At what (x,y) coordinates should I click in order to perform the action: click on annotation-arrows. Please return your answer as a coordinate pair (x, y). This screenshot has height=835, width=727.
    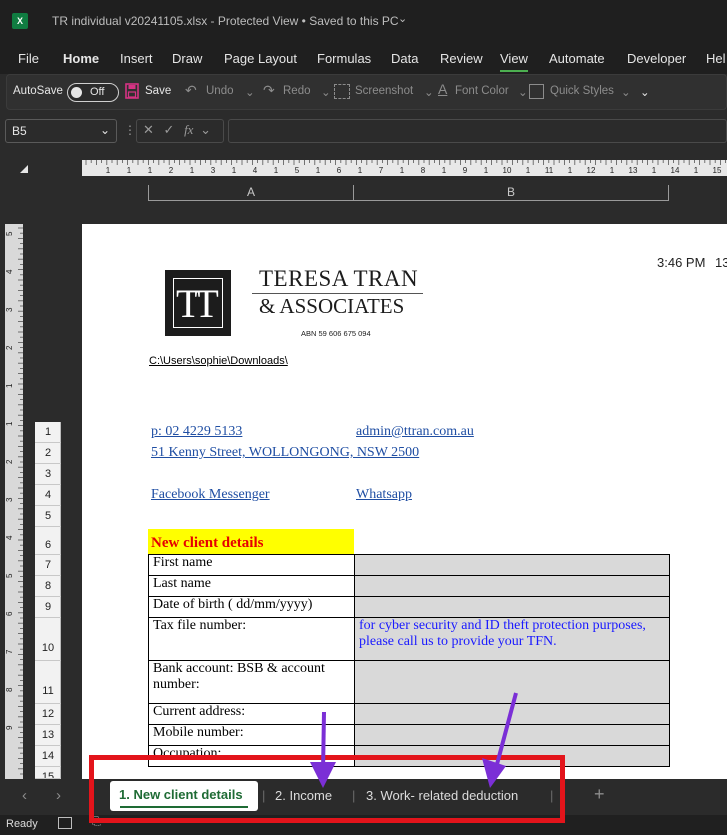
    Looking at the image, I should click on (414, 740).